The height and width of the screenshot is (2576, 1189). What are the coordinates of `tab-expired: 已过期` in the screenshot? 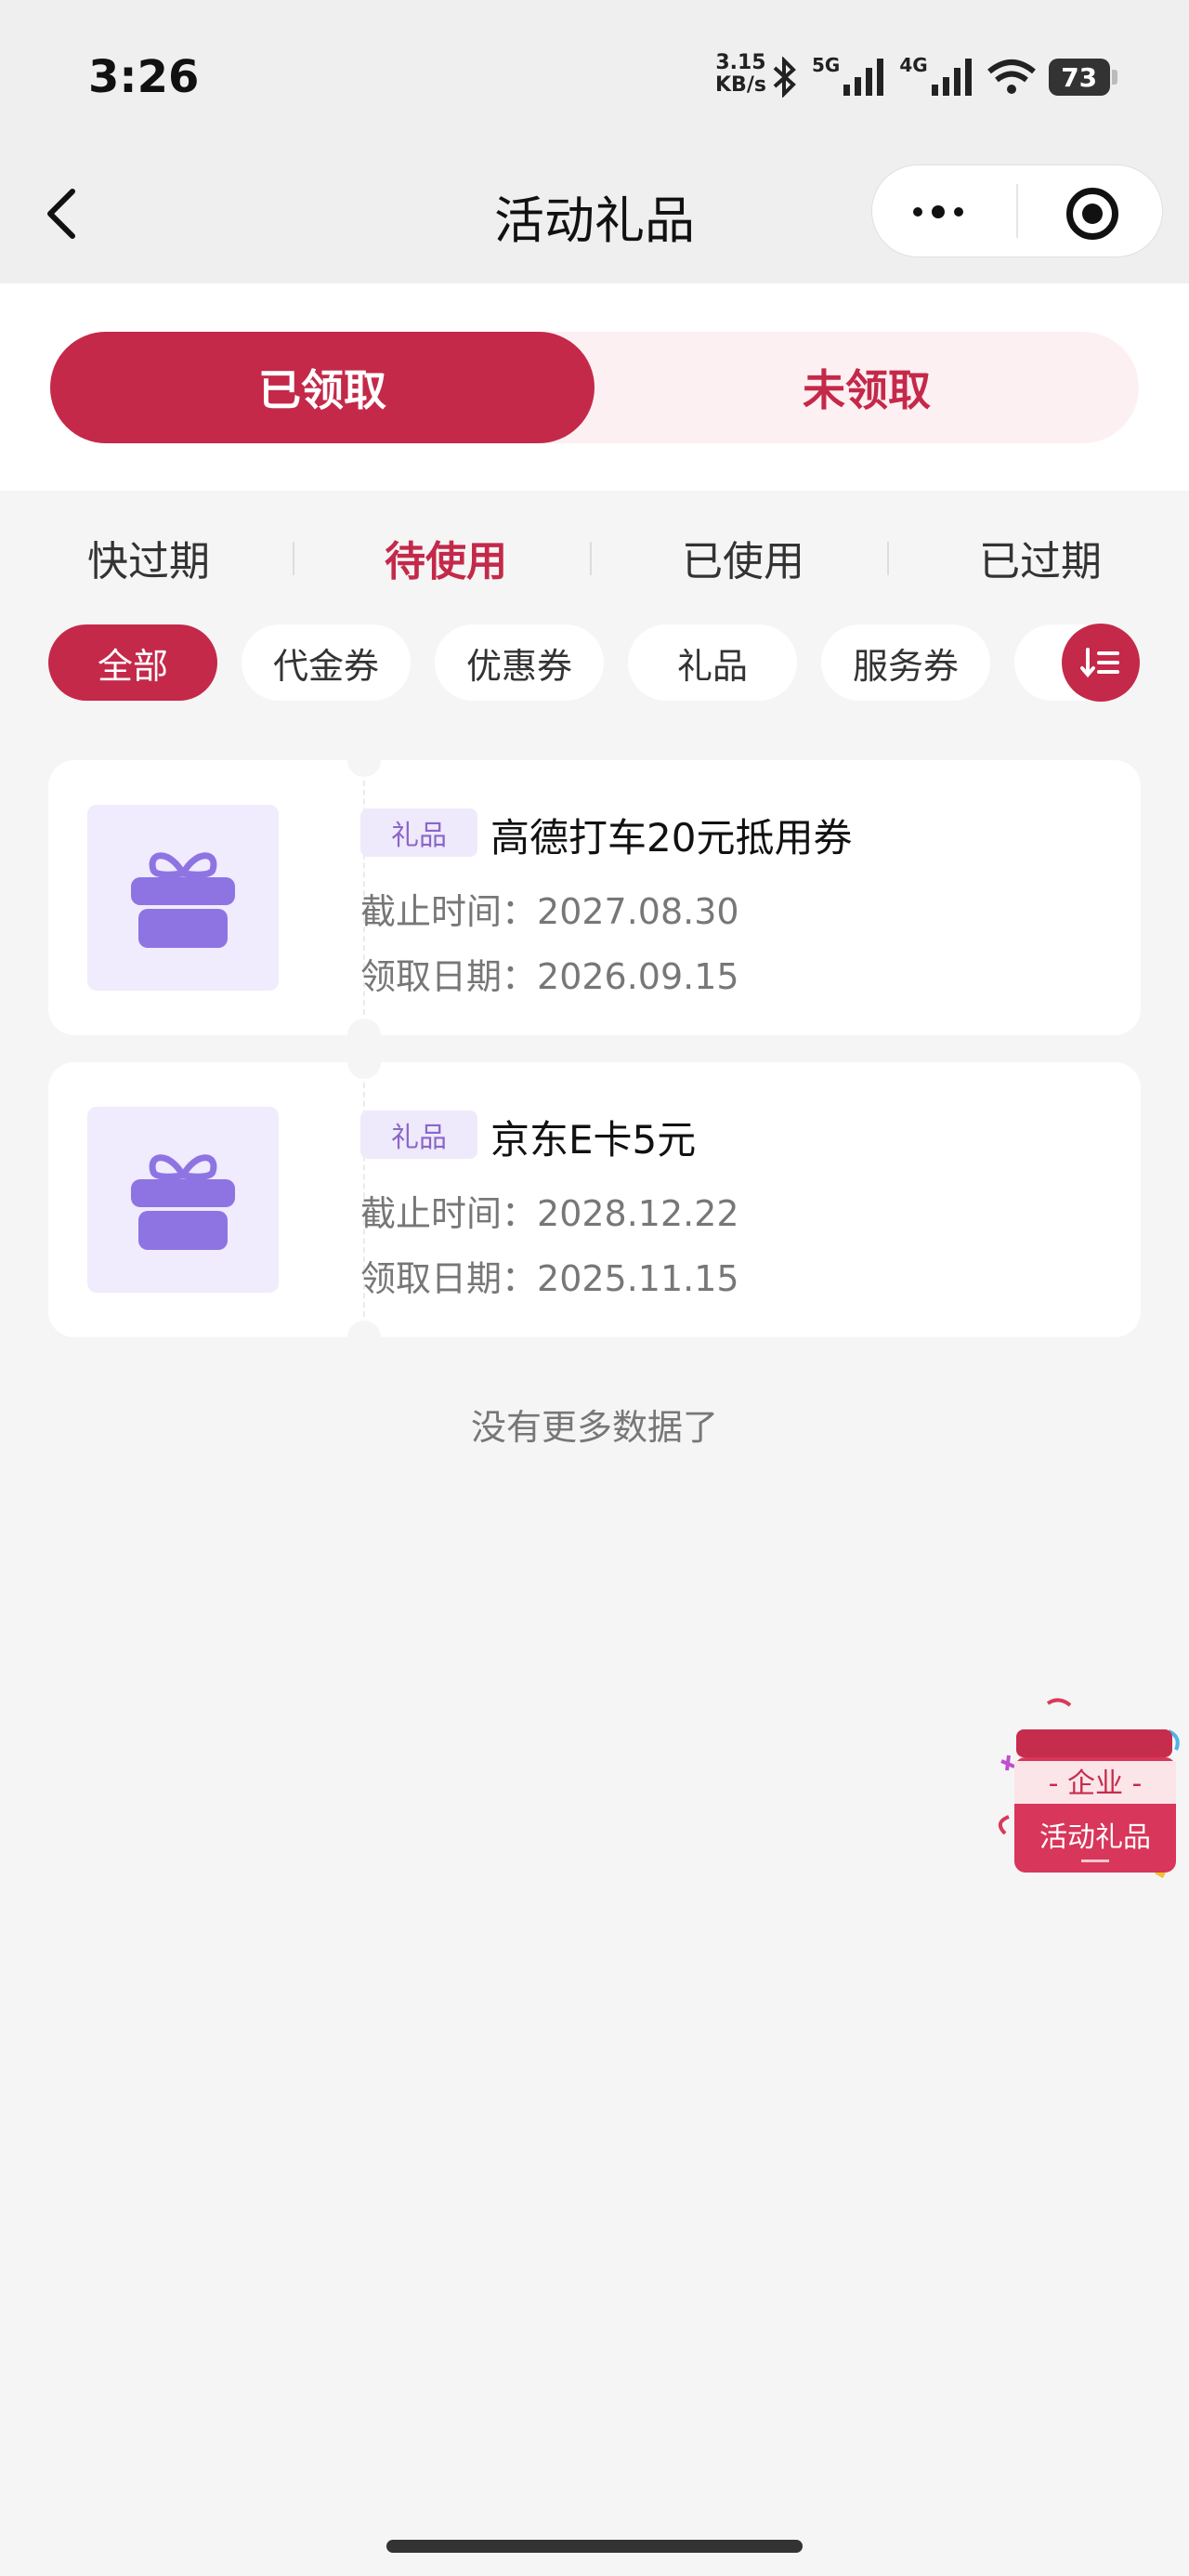 It's located at (1041, 557).